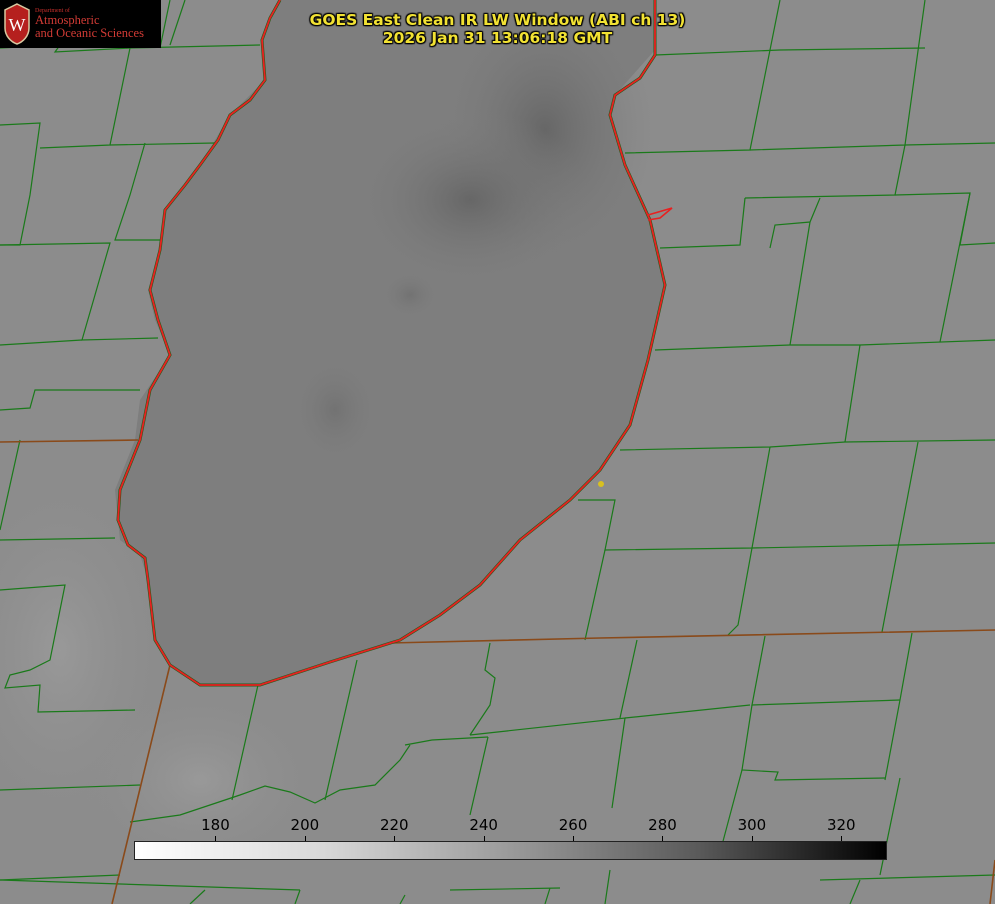 This screenshot has height=904, width=995. What do you see at coordinates (335, 410) in the screenshot?
I see `cloud-patch-west` at bounding box center [335, 410].